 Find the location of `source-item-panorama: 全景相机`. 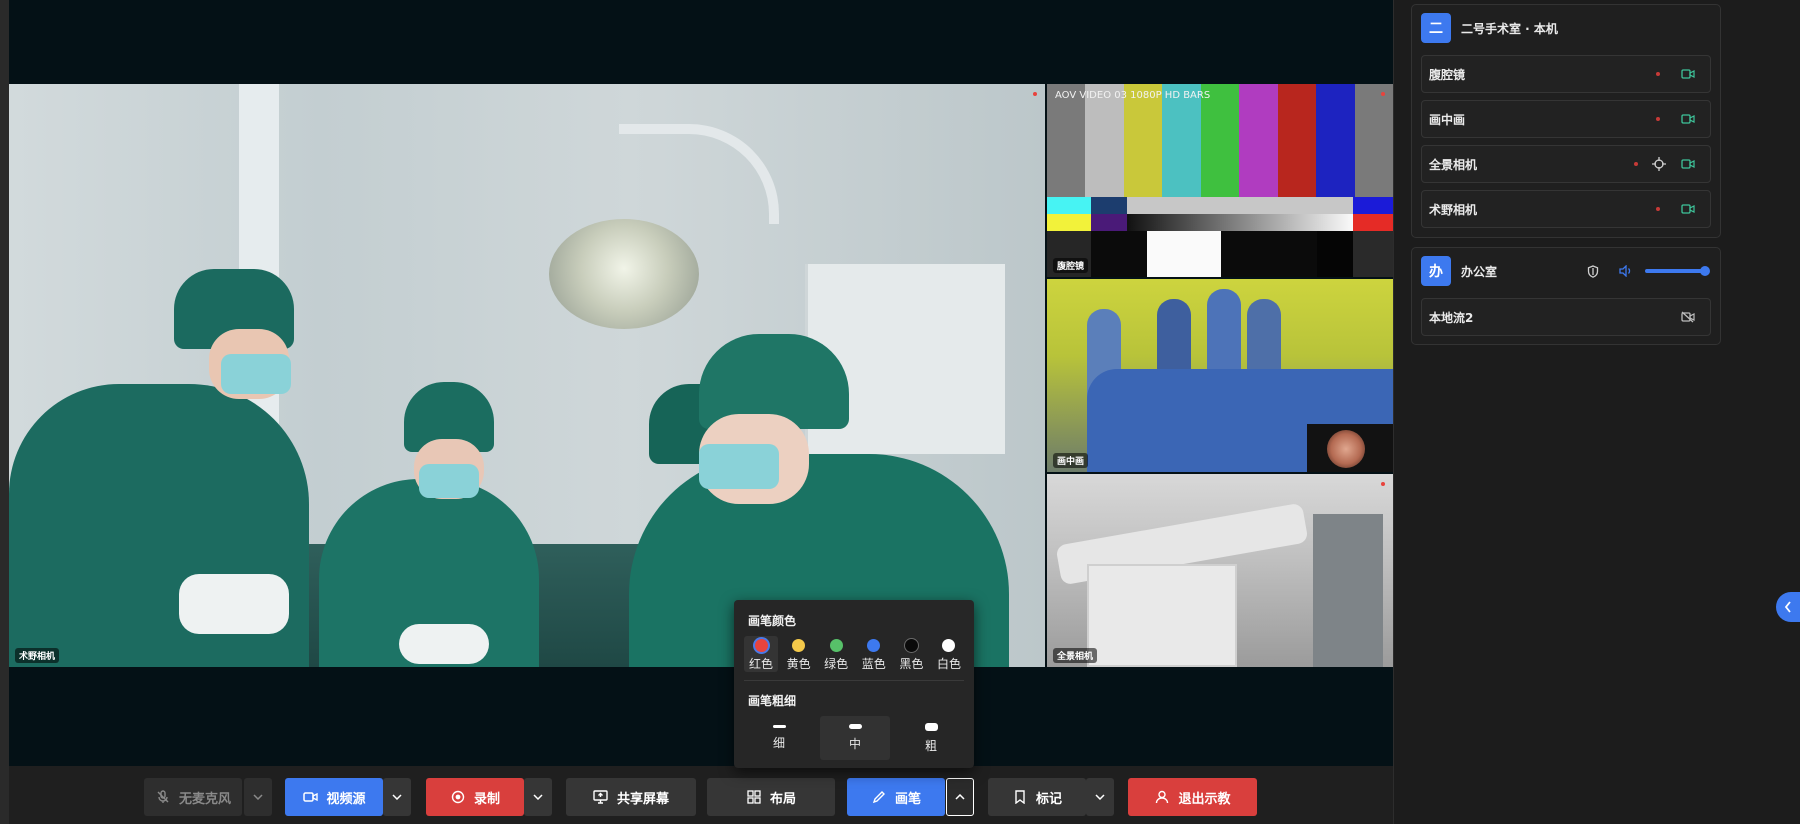

source-item-panorama: 全景相机 is located at coordinates (1566, 164).